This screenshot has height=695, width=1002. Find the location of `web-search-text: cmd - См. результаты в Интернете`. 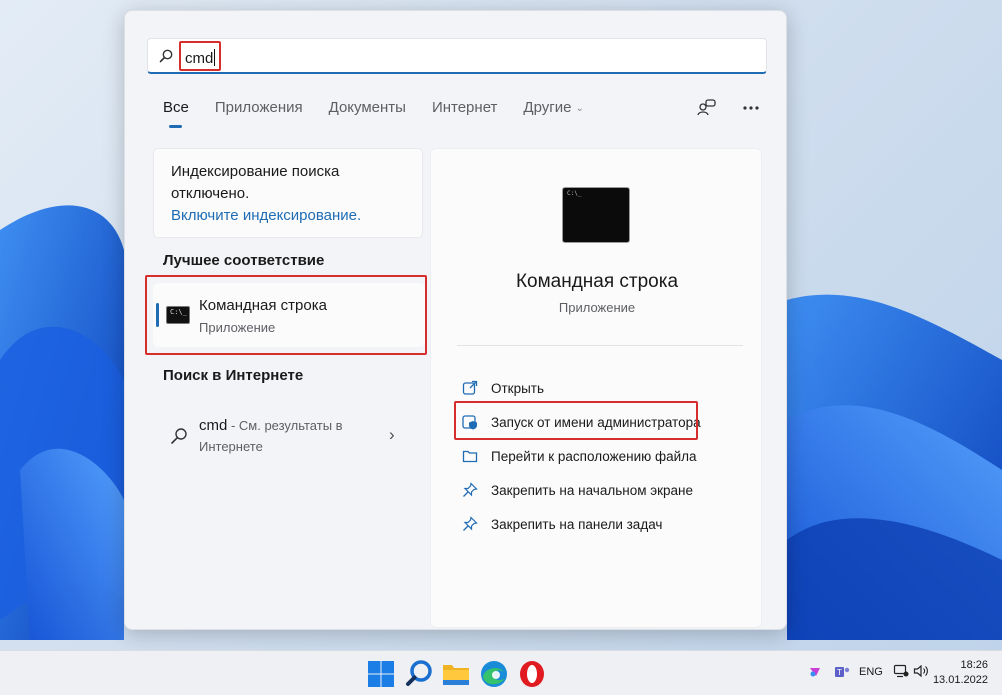

web-search-text: cmd - См. результаты в Интернете is located at coordinates (286, 436).